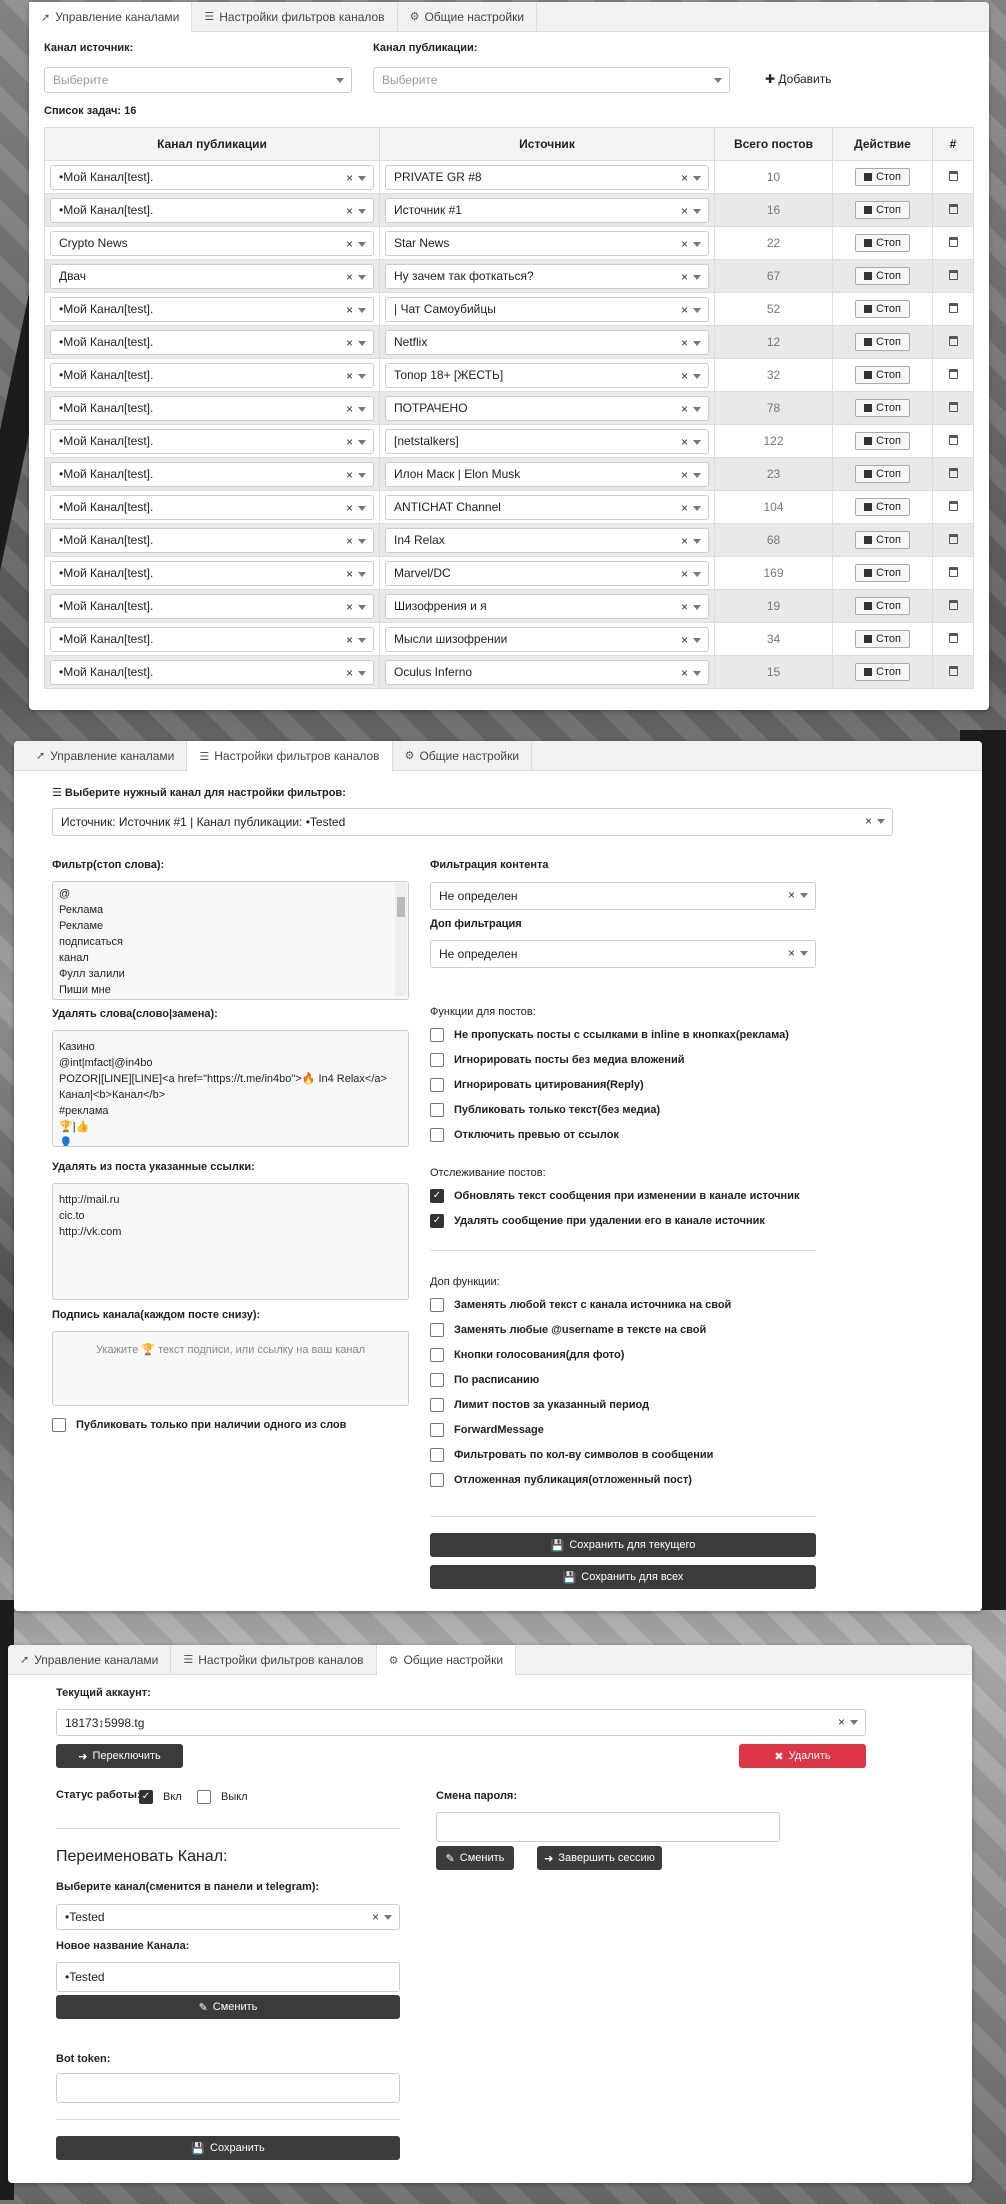  I want to click on save-all-button: 💾 Сохранить для всех, so click(623, 1577).